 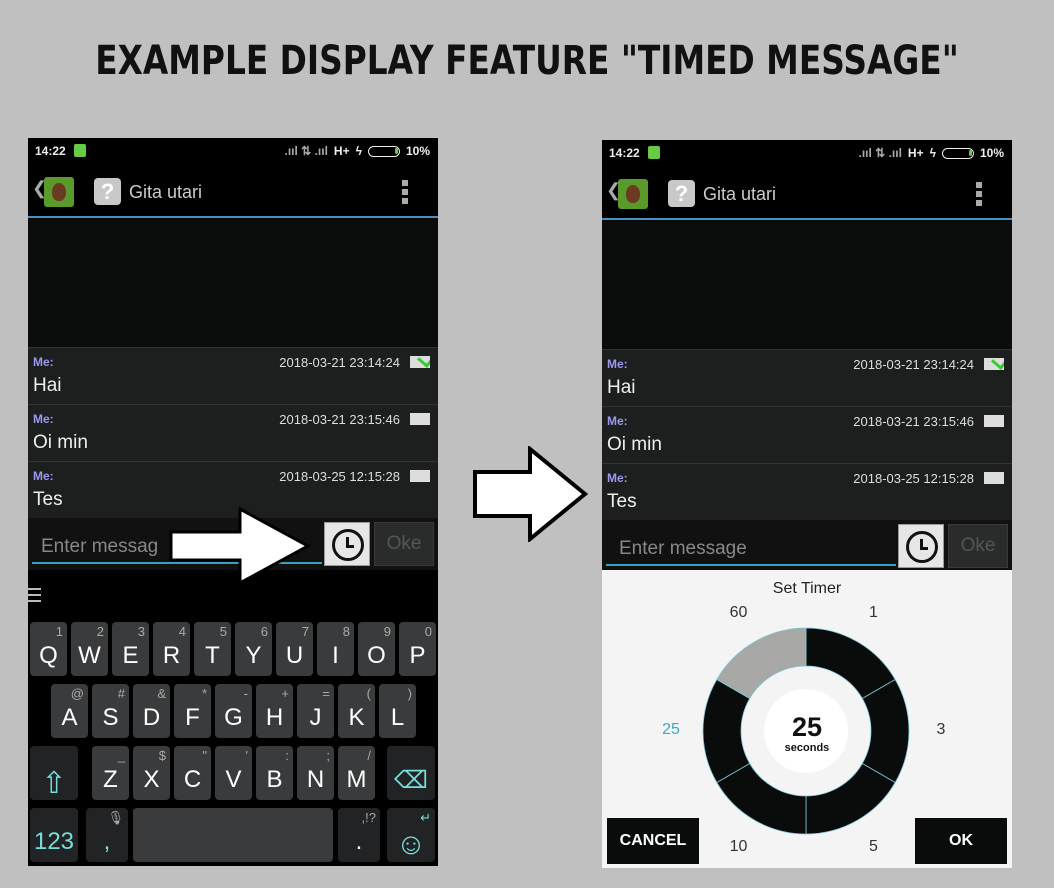 I want to click on key-alt-label: ;, so click(x=328, y=755).